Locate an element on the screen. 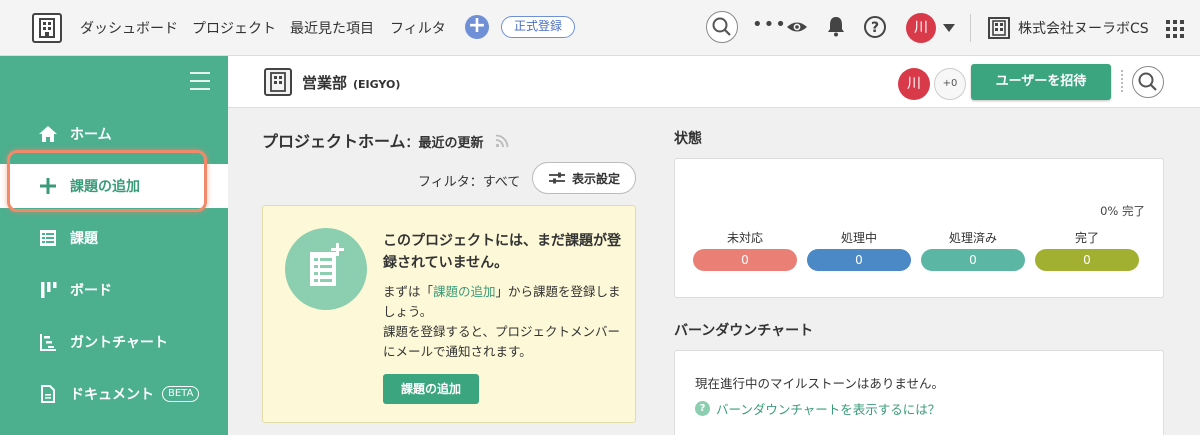 This screenshot has height=435, width=1200. company-name: 株式会社ヌーラボCS is located at coordinates (1083, 28).